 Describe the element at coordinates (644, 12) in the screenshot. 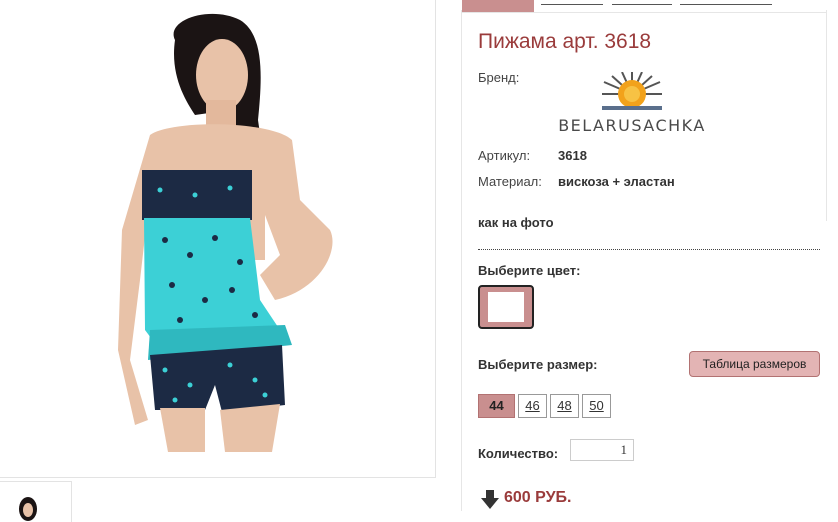

I see `tabs-divider` at that location.